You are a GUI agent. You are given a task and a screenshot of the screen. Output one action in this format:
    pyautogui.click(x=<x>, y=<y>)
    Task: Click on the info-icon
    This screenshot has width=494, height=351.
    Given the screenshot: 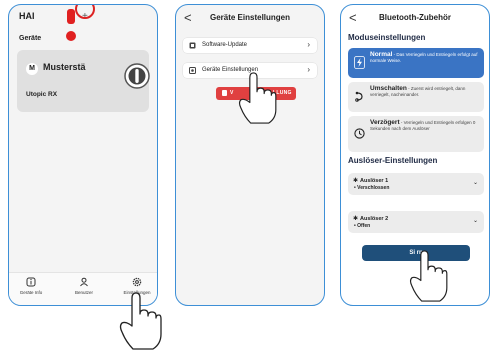 What is the action you would take?
    pyautogui.click(x=31, y=282)
    